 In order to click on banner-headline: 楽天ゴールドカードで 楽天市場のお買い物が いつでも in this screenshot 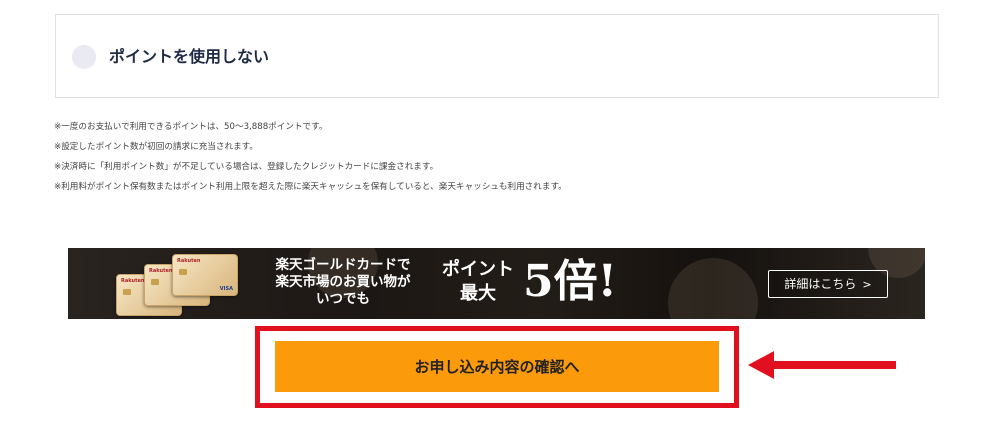, I will do `click(343, 282)`.